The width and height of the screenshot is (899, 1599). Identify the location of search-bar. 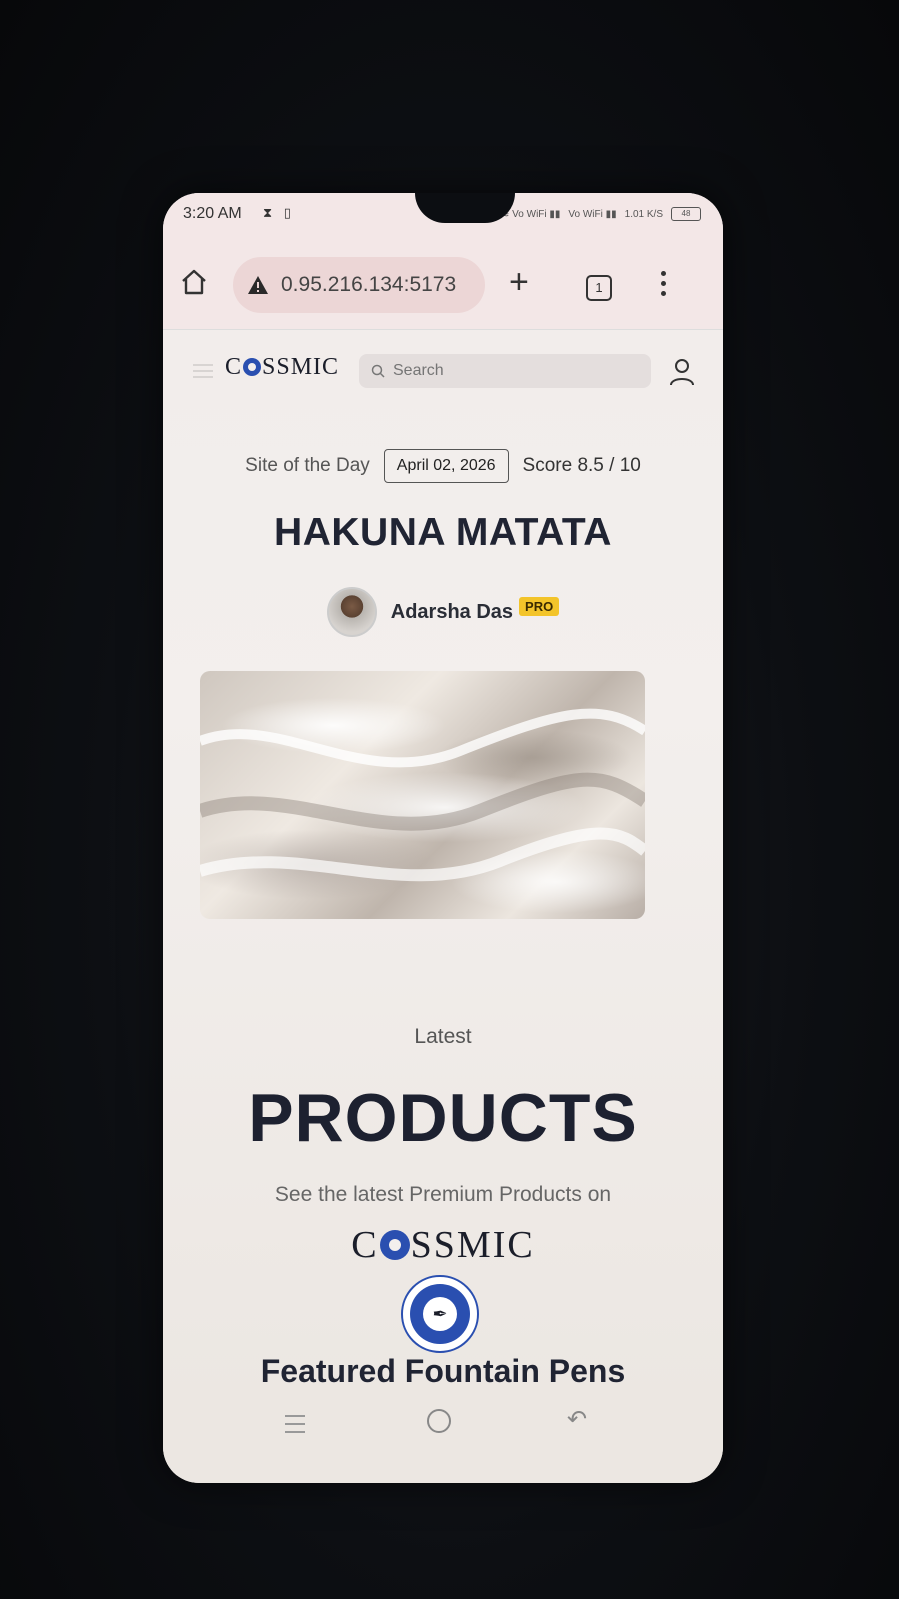
(505, 371).